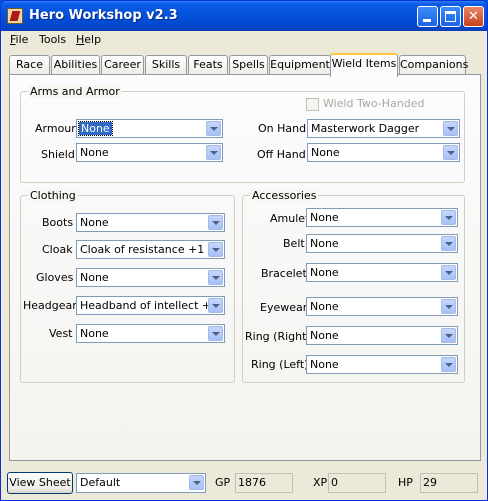 The image size is (488, 501). I want to click on cloak-select: Cloak of resistance +1, so click(150, 249).